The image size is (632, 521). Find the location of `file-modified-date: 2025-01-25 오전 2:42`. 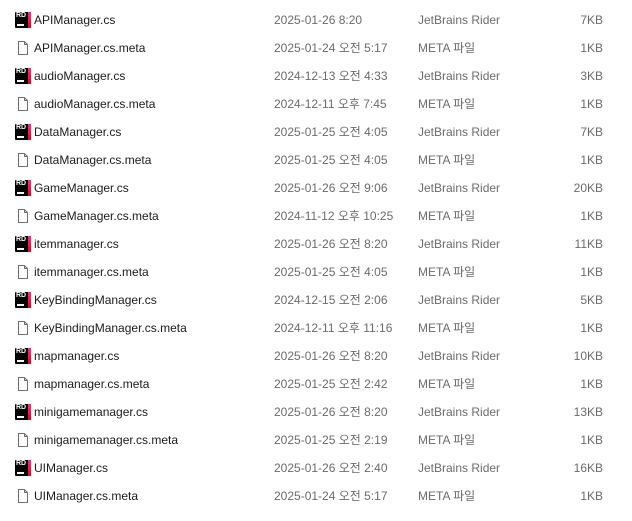

file-modified-date: 2025-01-25 오전 2:42 is located at coordinates (331, 384).